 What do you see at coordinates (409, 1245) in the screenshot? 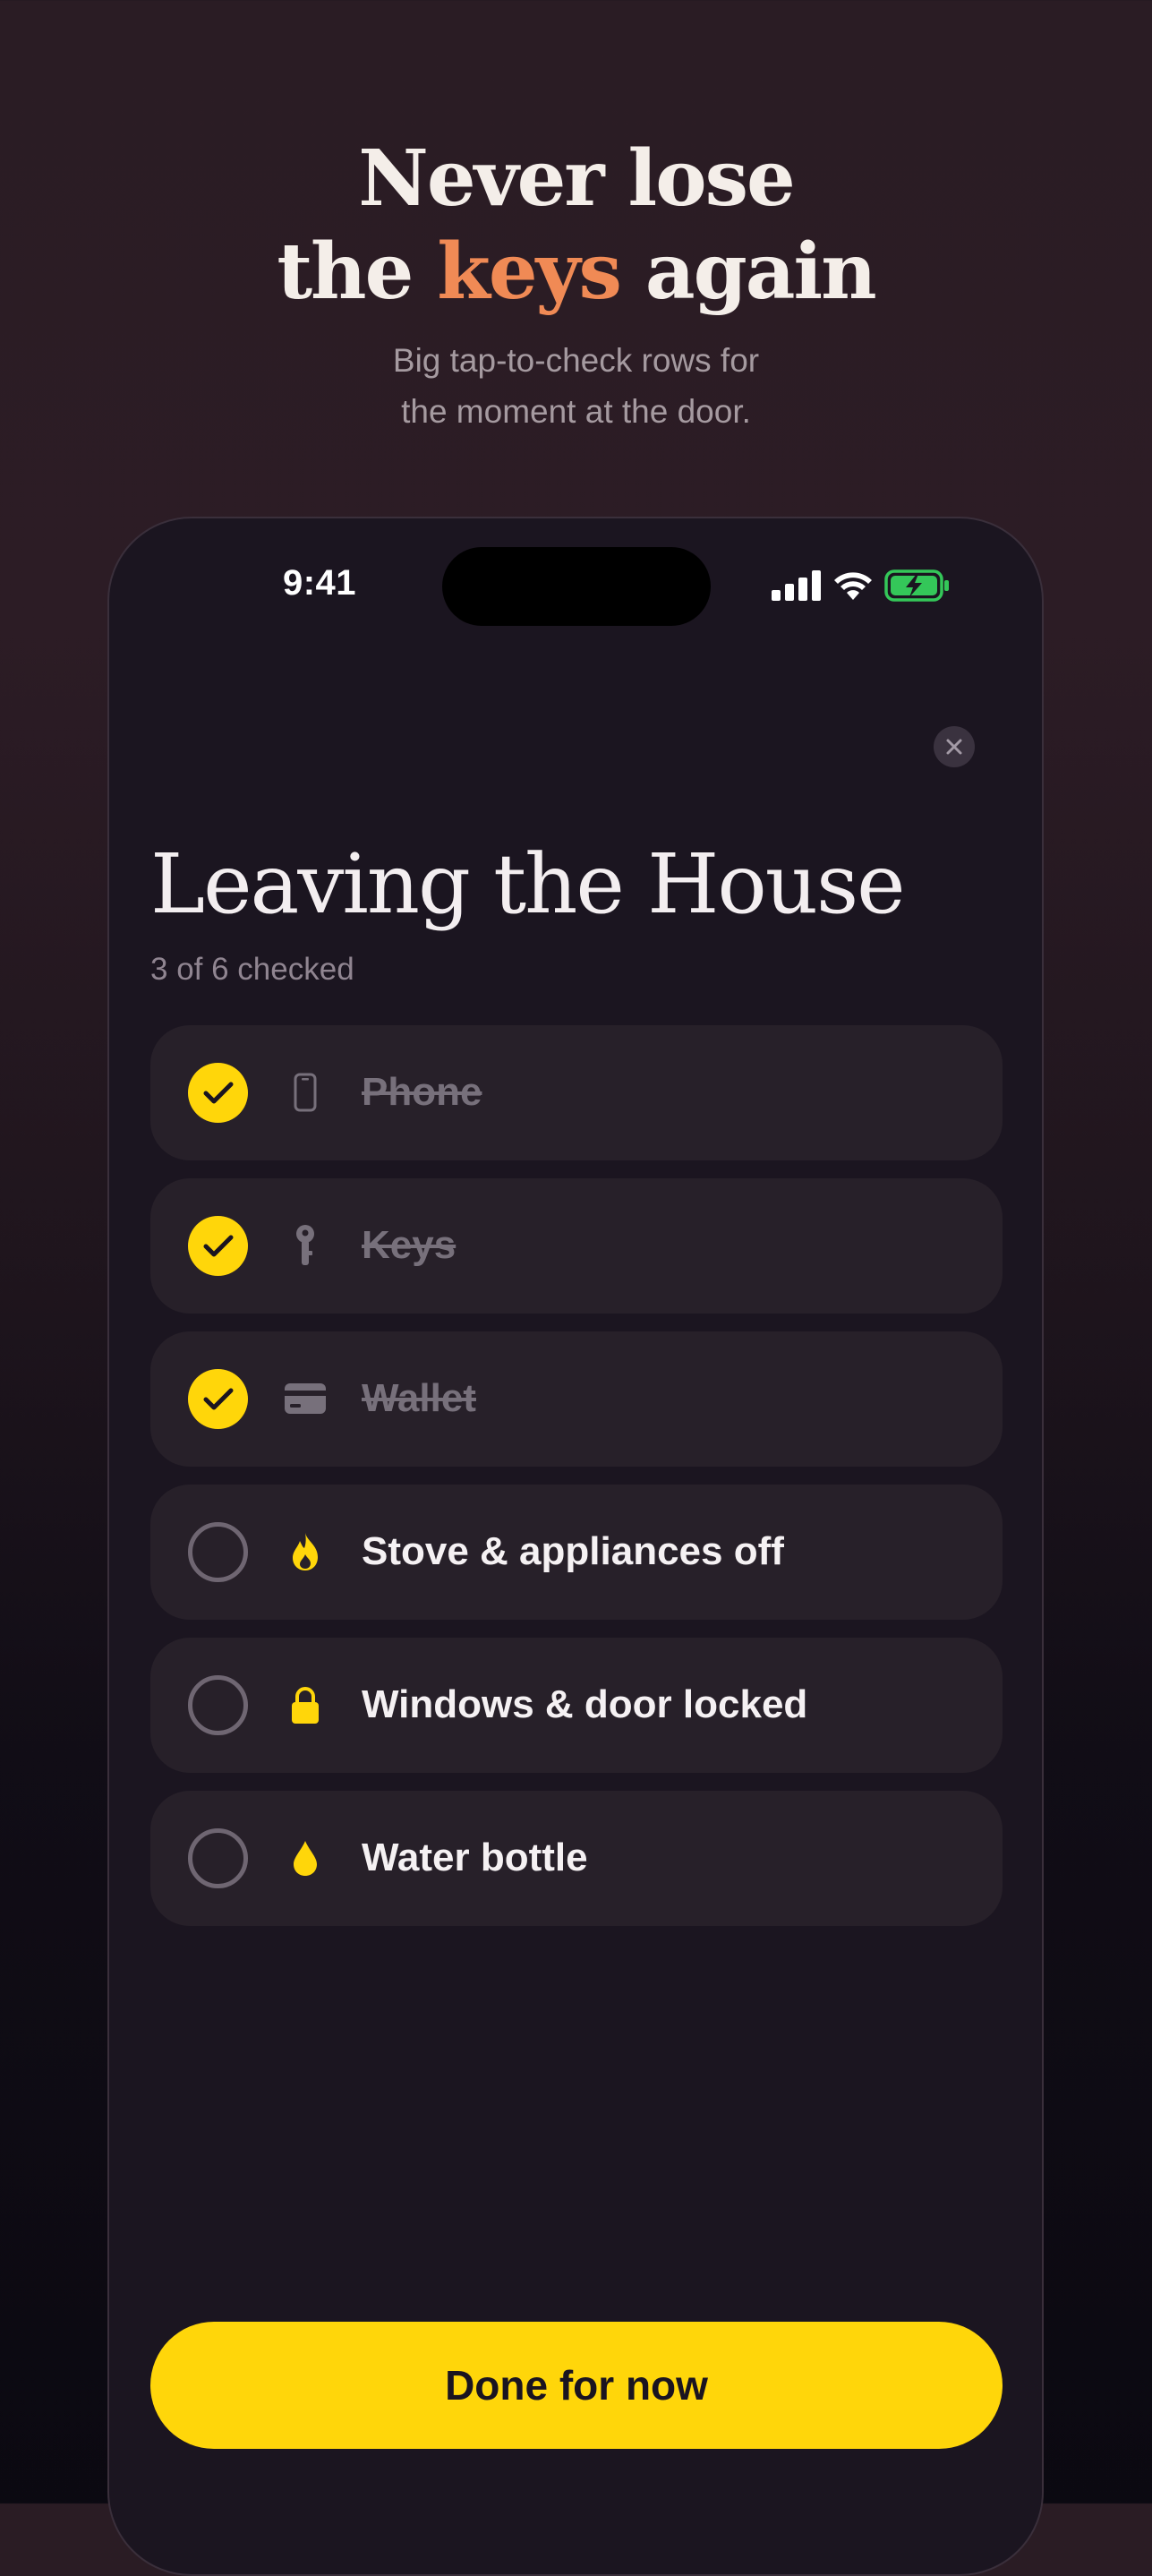
I see `item-label: Keys` at bounding box center [409, 1245].